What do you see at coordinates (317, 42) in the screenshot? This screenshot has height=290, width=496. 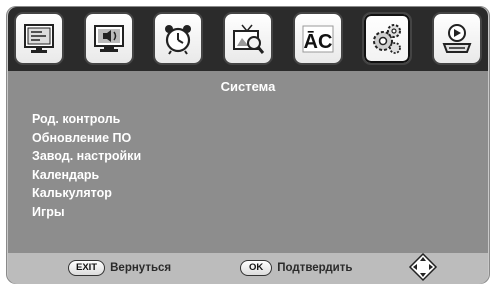 I see `language-icon-text: ĀC` at bounding box center [317, 42].